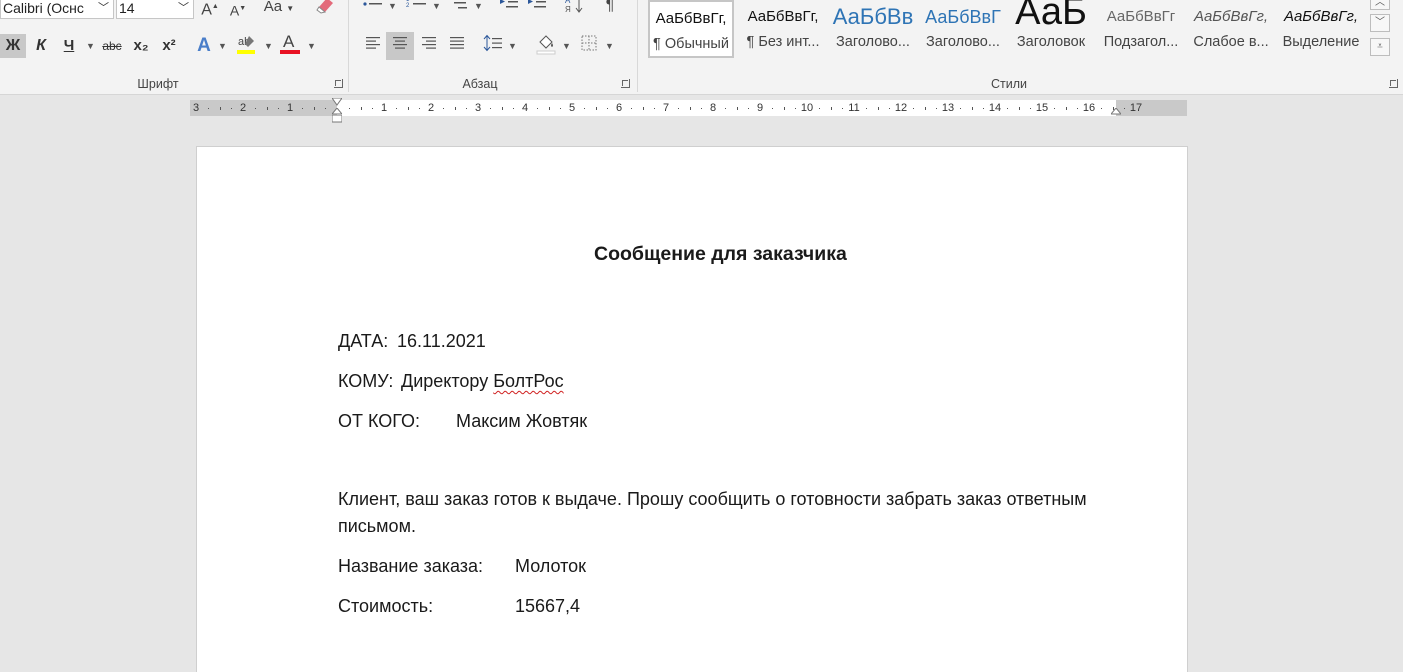 This screenshot has height=672, width=1403. Describe the element at coordinates (169, 46) in the screenshot. I see `superscript-button: x²` at that location.